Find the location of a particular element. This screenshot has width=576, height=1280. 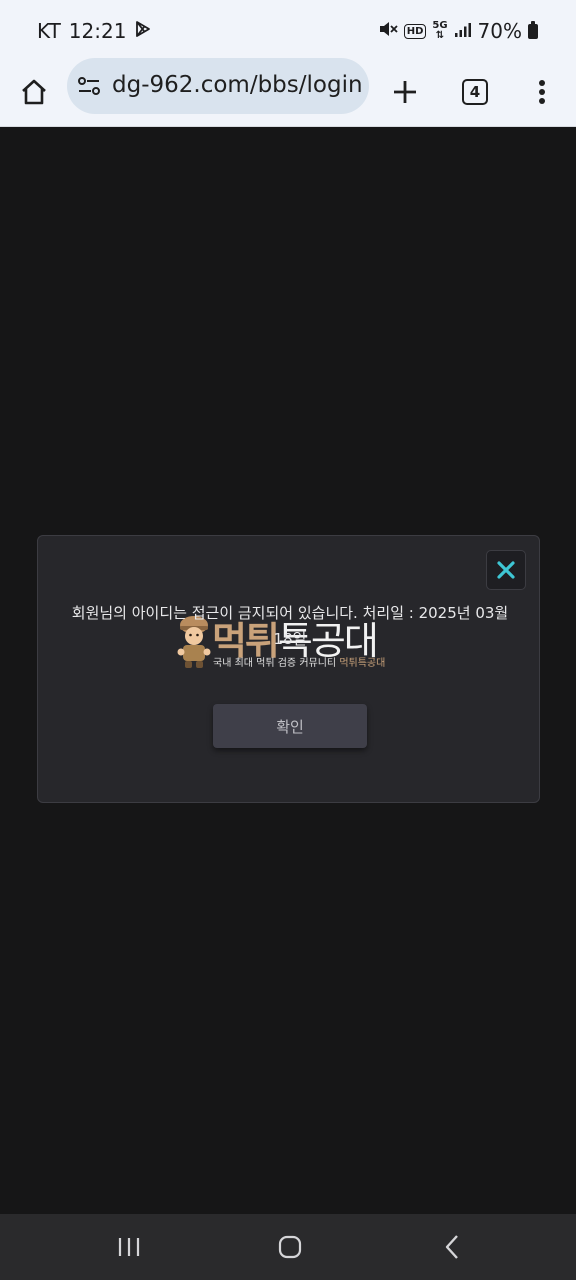

new-tab-icon is located at coordinates (405, 92).